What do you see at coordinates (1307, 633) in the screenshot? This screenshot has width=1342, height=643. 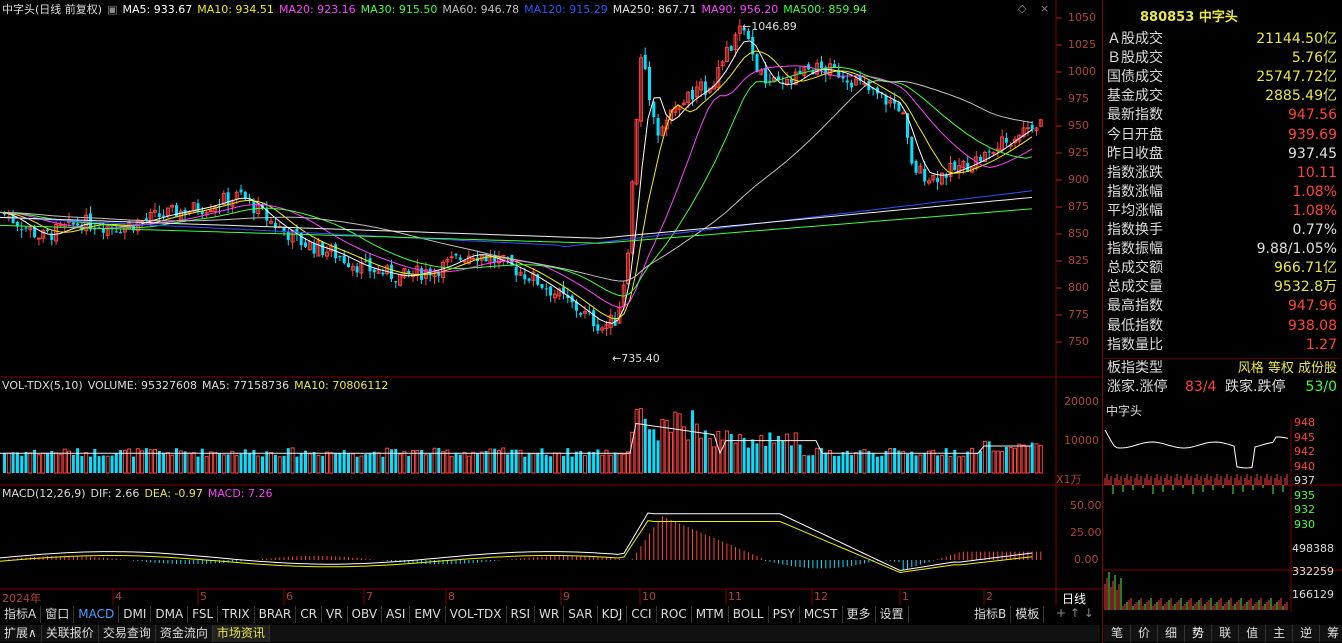 I see `right-tab: 逆` at bounding box center [1307, 633].